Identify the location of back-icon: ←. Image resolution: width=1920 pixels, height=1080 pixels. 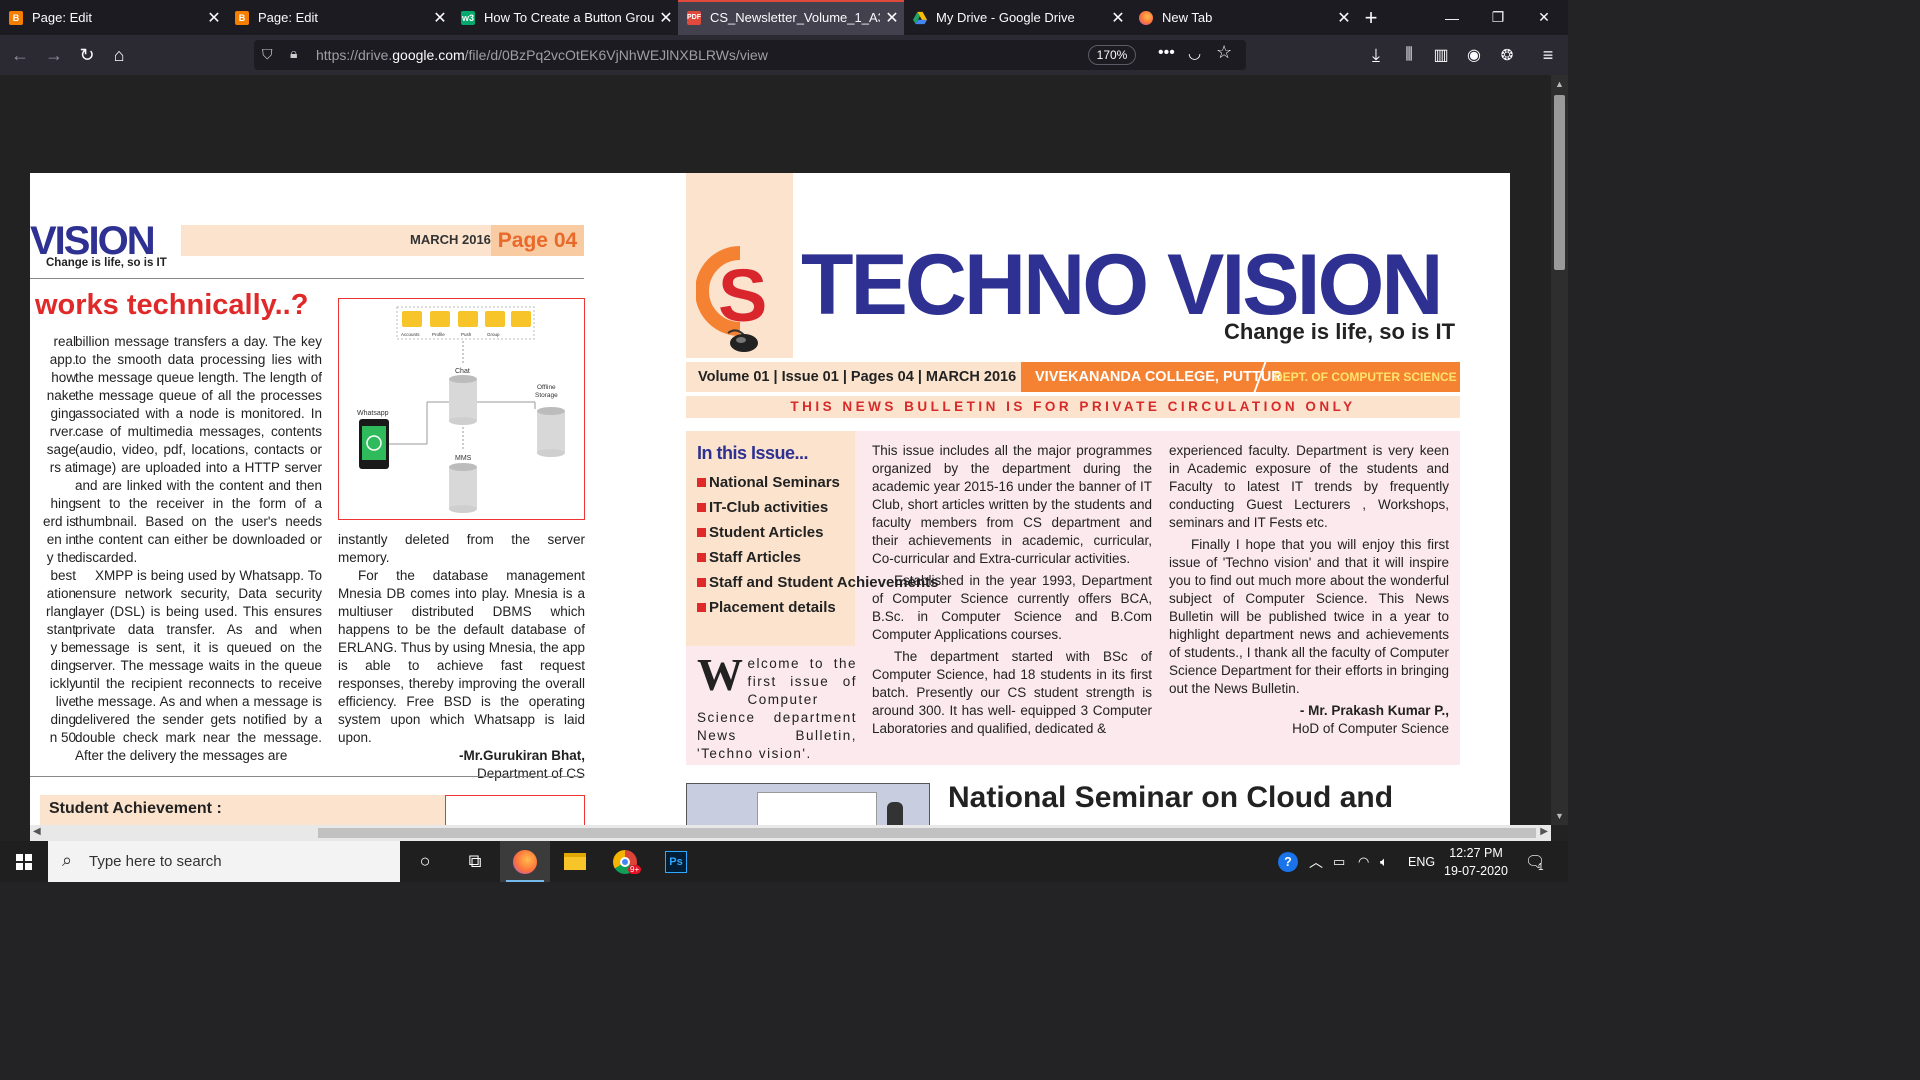
(20, 55).